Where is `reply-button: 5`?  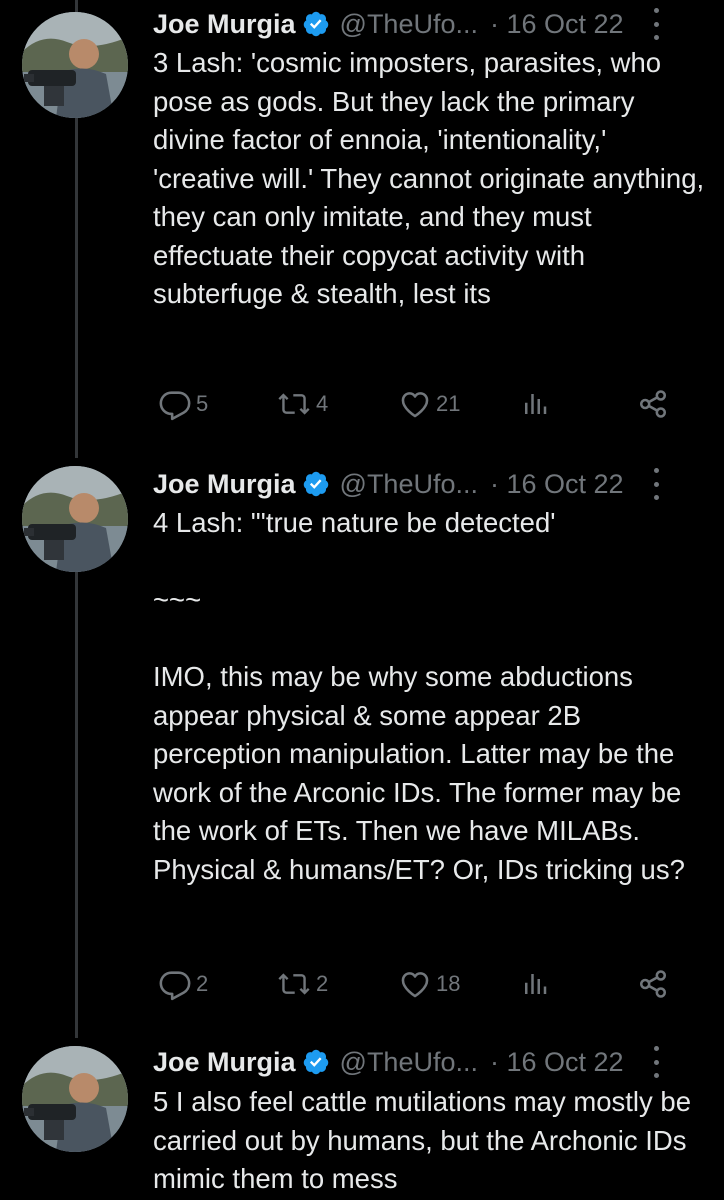 reply-button: 5 is located at coordinates (183, 404).